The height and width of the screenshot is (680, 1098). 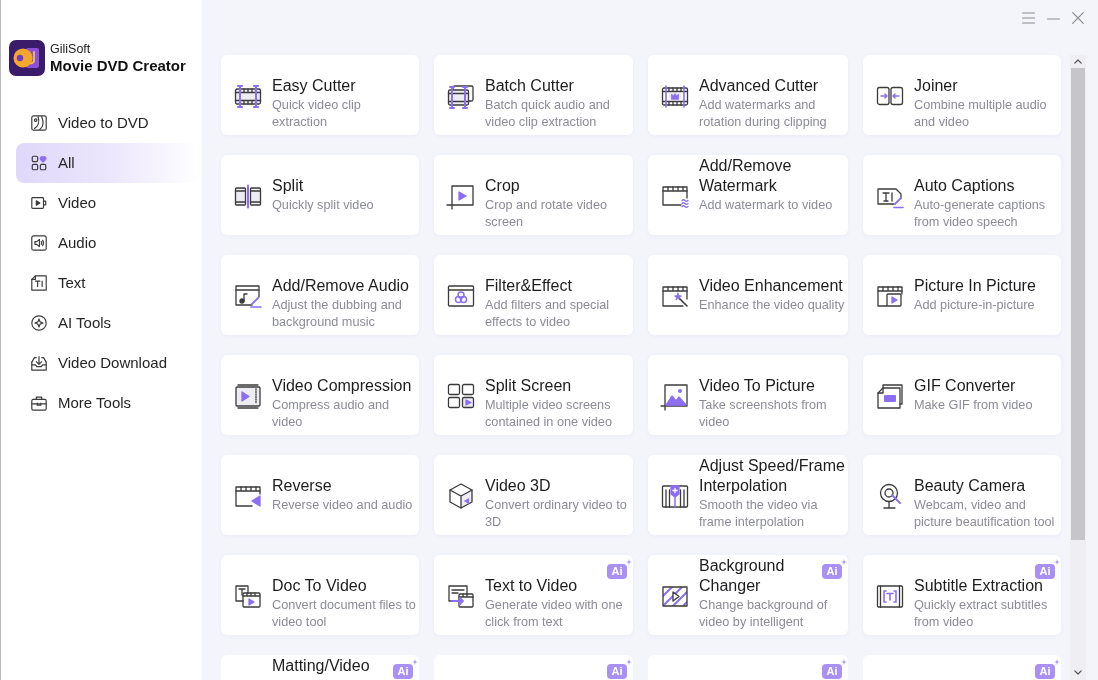 I want to click on video-play-icon, so click(x=39, y=203).